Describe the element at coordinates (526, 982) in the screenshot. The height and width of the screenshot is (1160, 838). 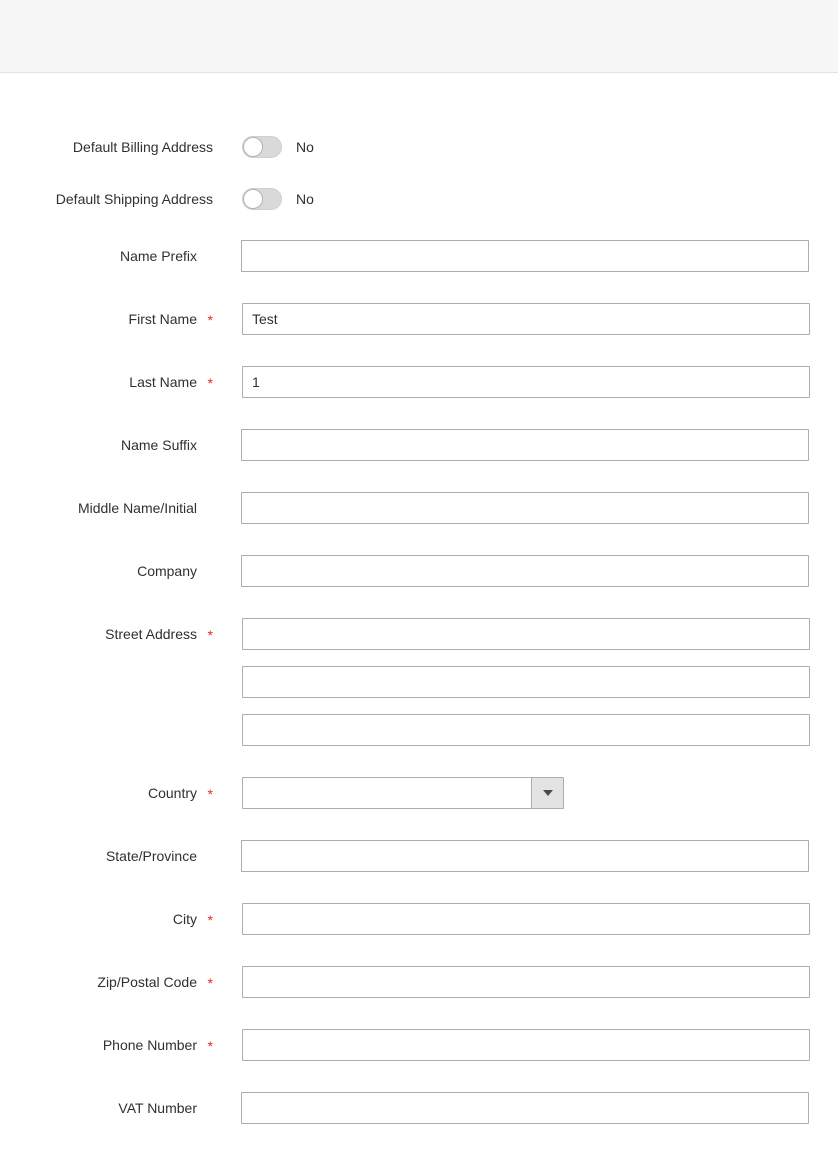
I see `input-zip-postal-code` at that location.